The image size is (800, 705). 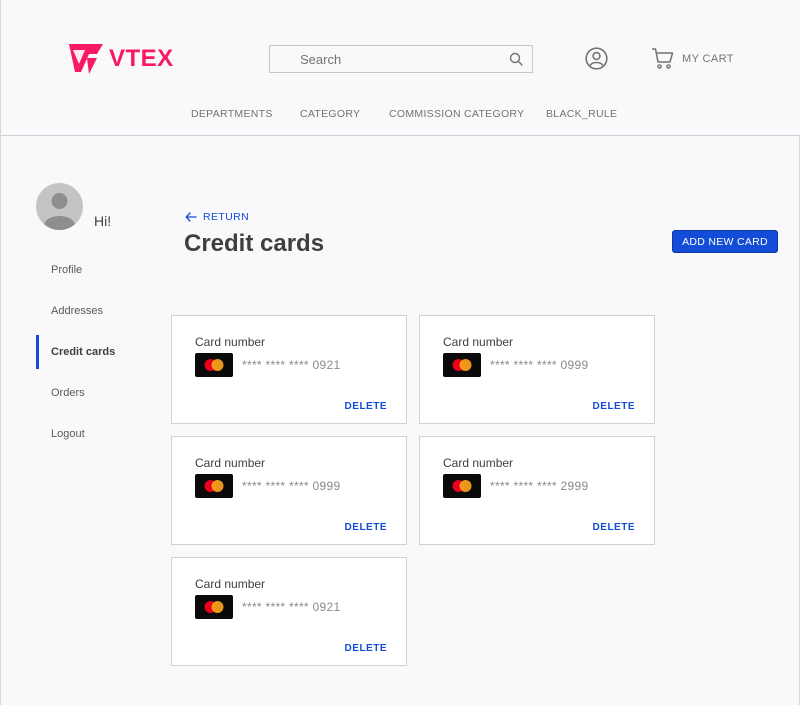 What do you see at coordinates (68, 434) in the screenshot?
I see `sidebar-item-logout: Logout` at bounding box center [68, 434].